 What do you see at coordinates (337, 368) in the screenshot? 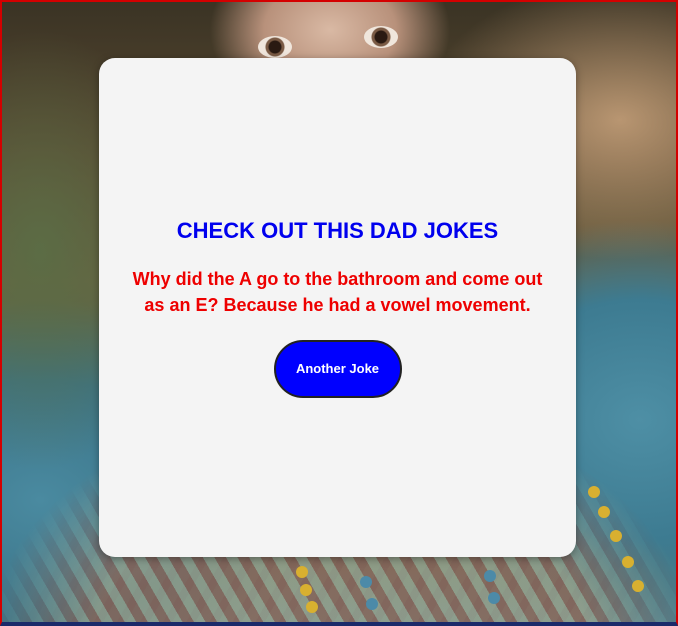
I see `another-joke-button: Another Joke` at bounding box center [337, 368].